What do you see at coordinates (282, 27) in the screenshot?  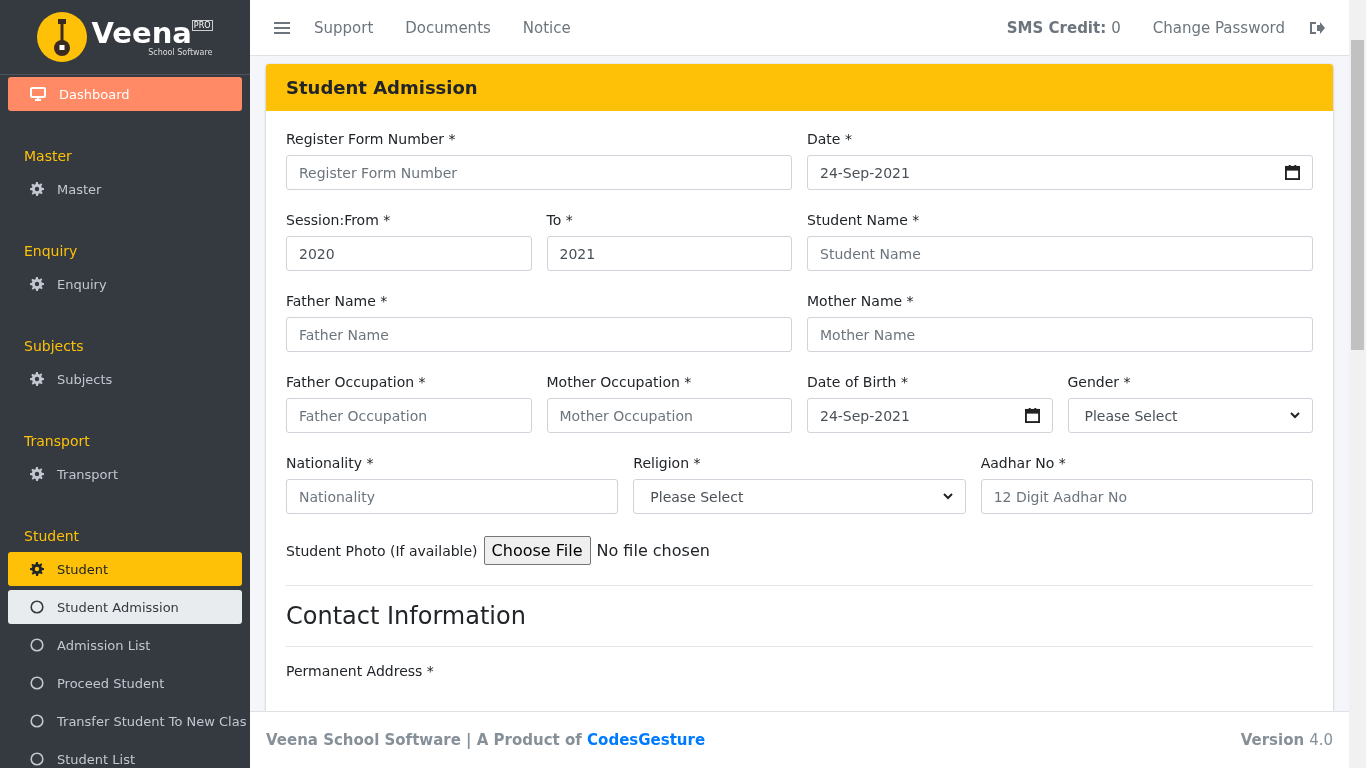 I see `menu-icon` at bounding box center [282, 27].